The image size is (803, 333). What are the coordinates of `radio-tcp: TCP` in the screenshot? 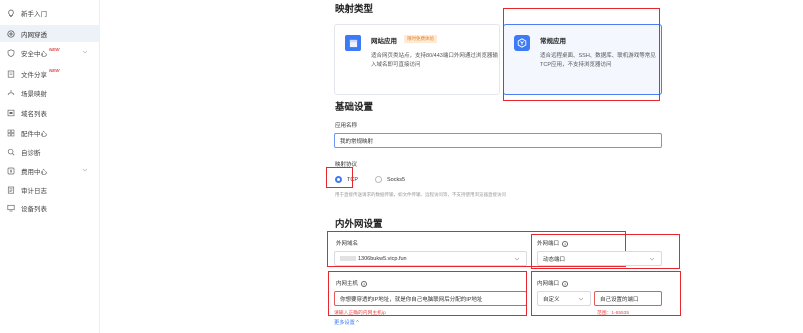 It's located at (346, 179).